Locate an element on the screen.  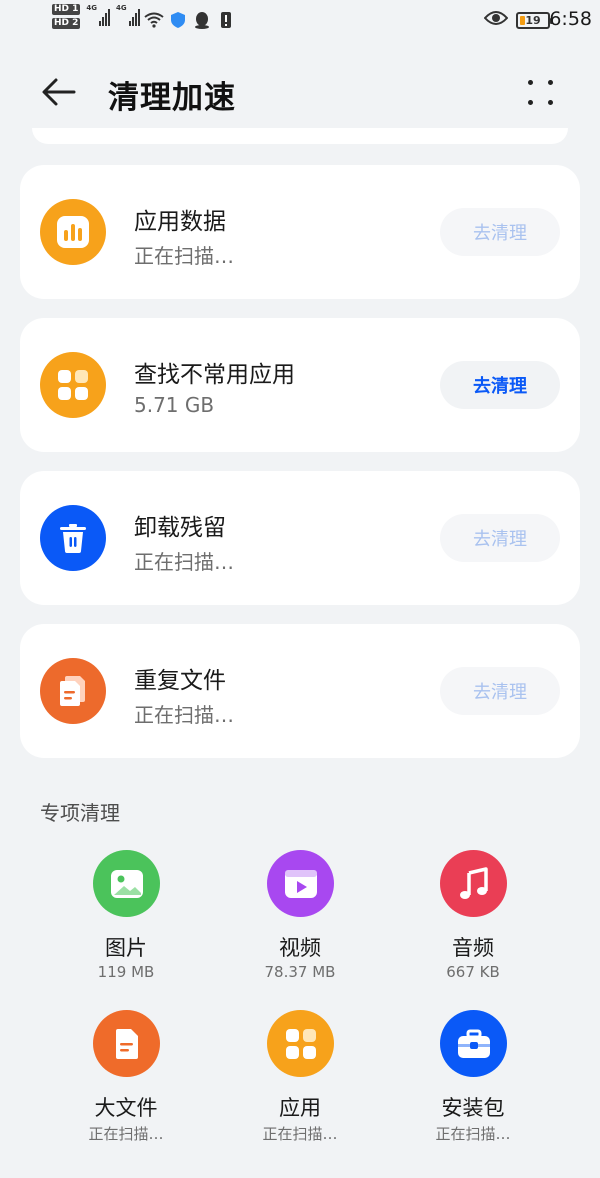
status-bar: HD 1 HD 2 4G 4G 19 6:58 is located at coordinates (300, 22).